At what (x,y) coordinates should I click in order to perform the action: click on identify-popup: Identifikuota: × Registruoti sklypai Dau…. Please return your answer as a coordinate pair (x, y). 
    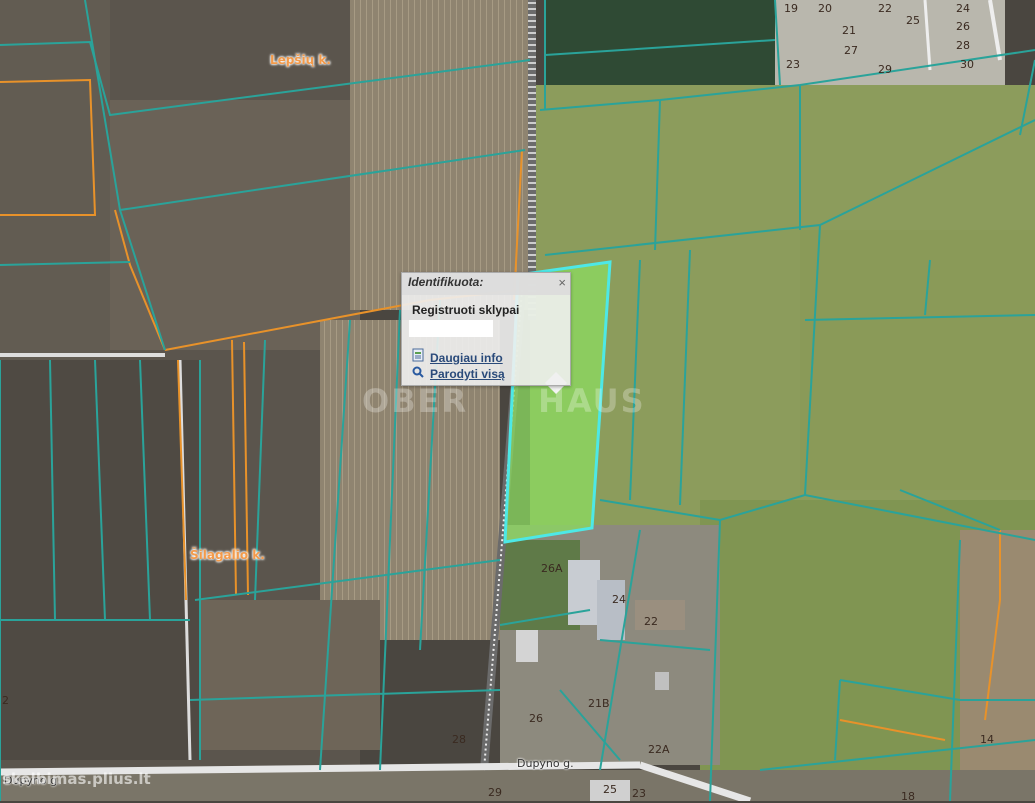
    Looking at the image, I should click on (486, 329).